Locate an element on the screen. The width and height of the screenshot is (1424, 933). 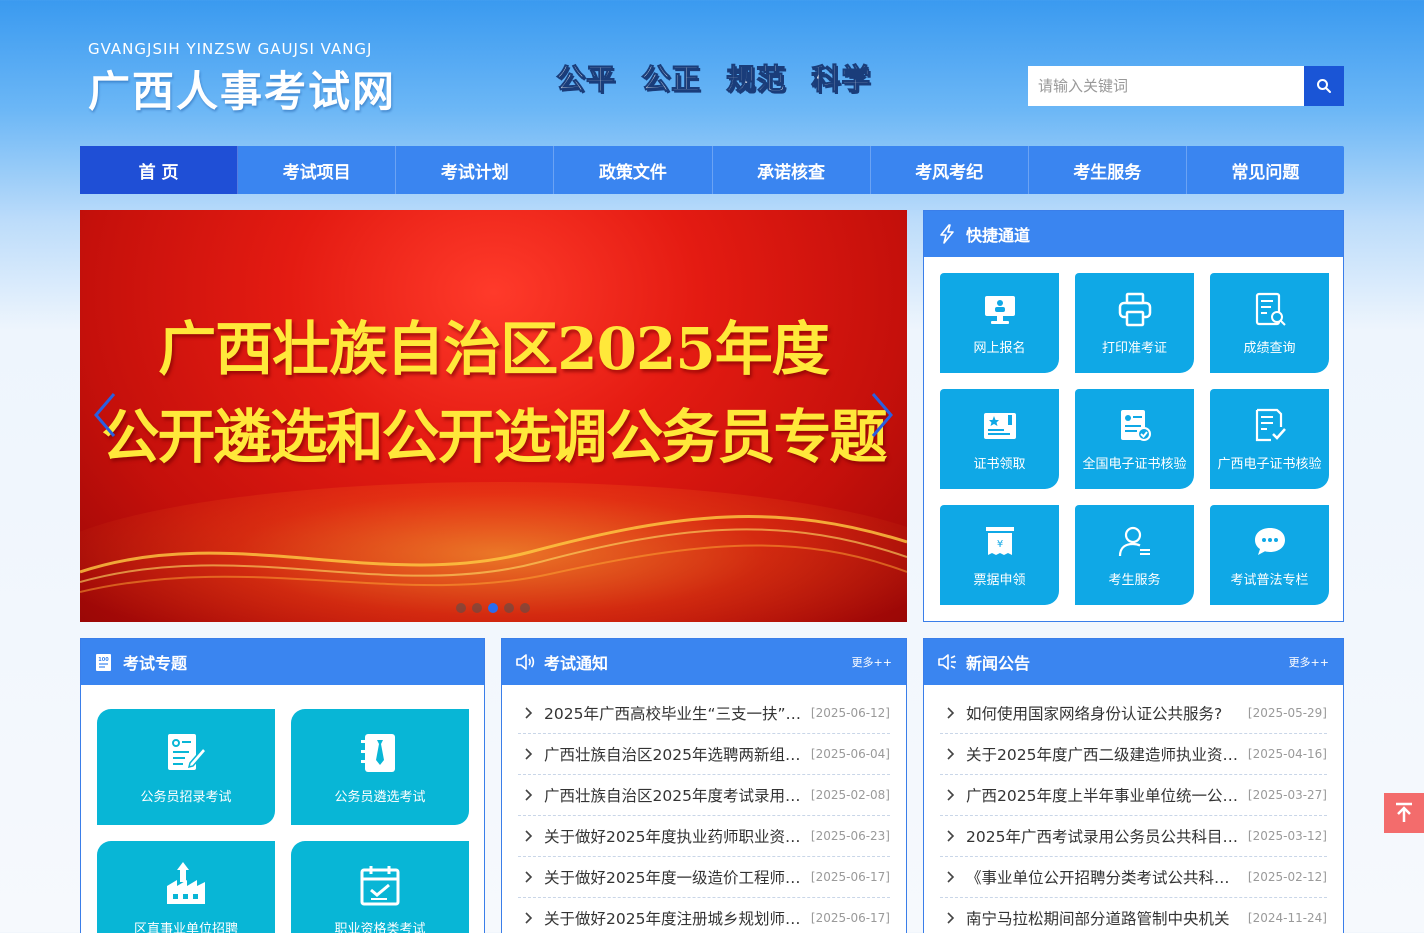
printer-icon is located at coordinates (1134, 309).